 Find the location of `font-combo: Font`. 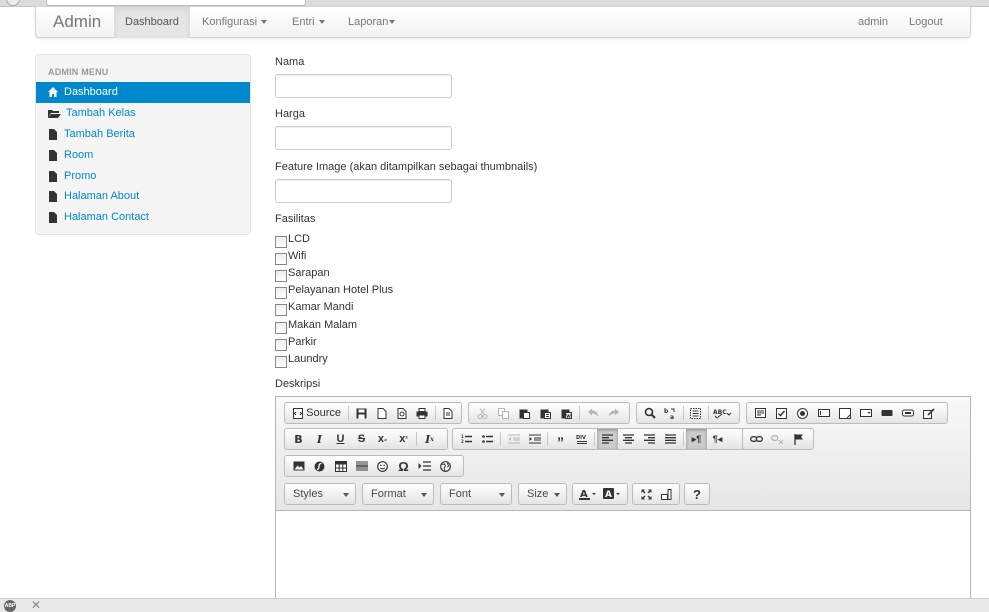

font-combo: Font is located at coordinates (476, 494).